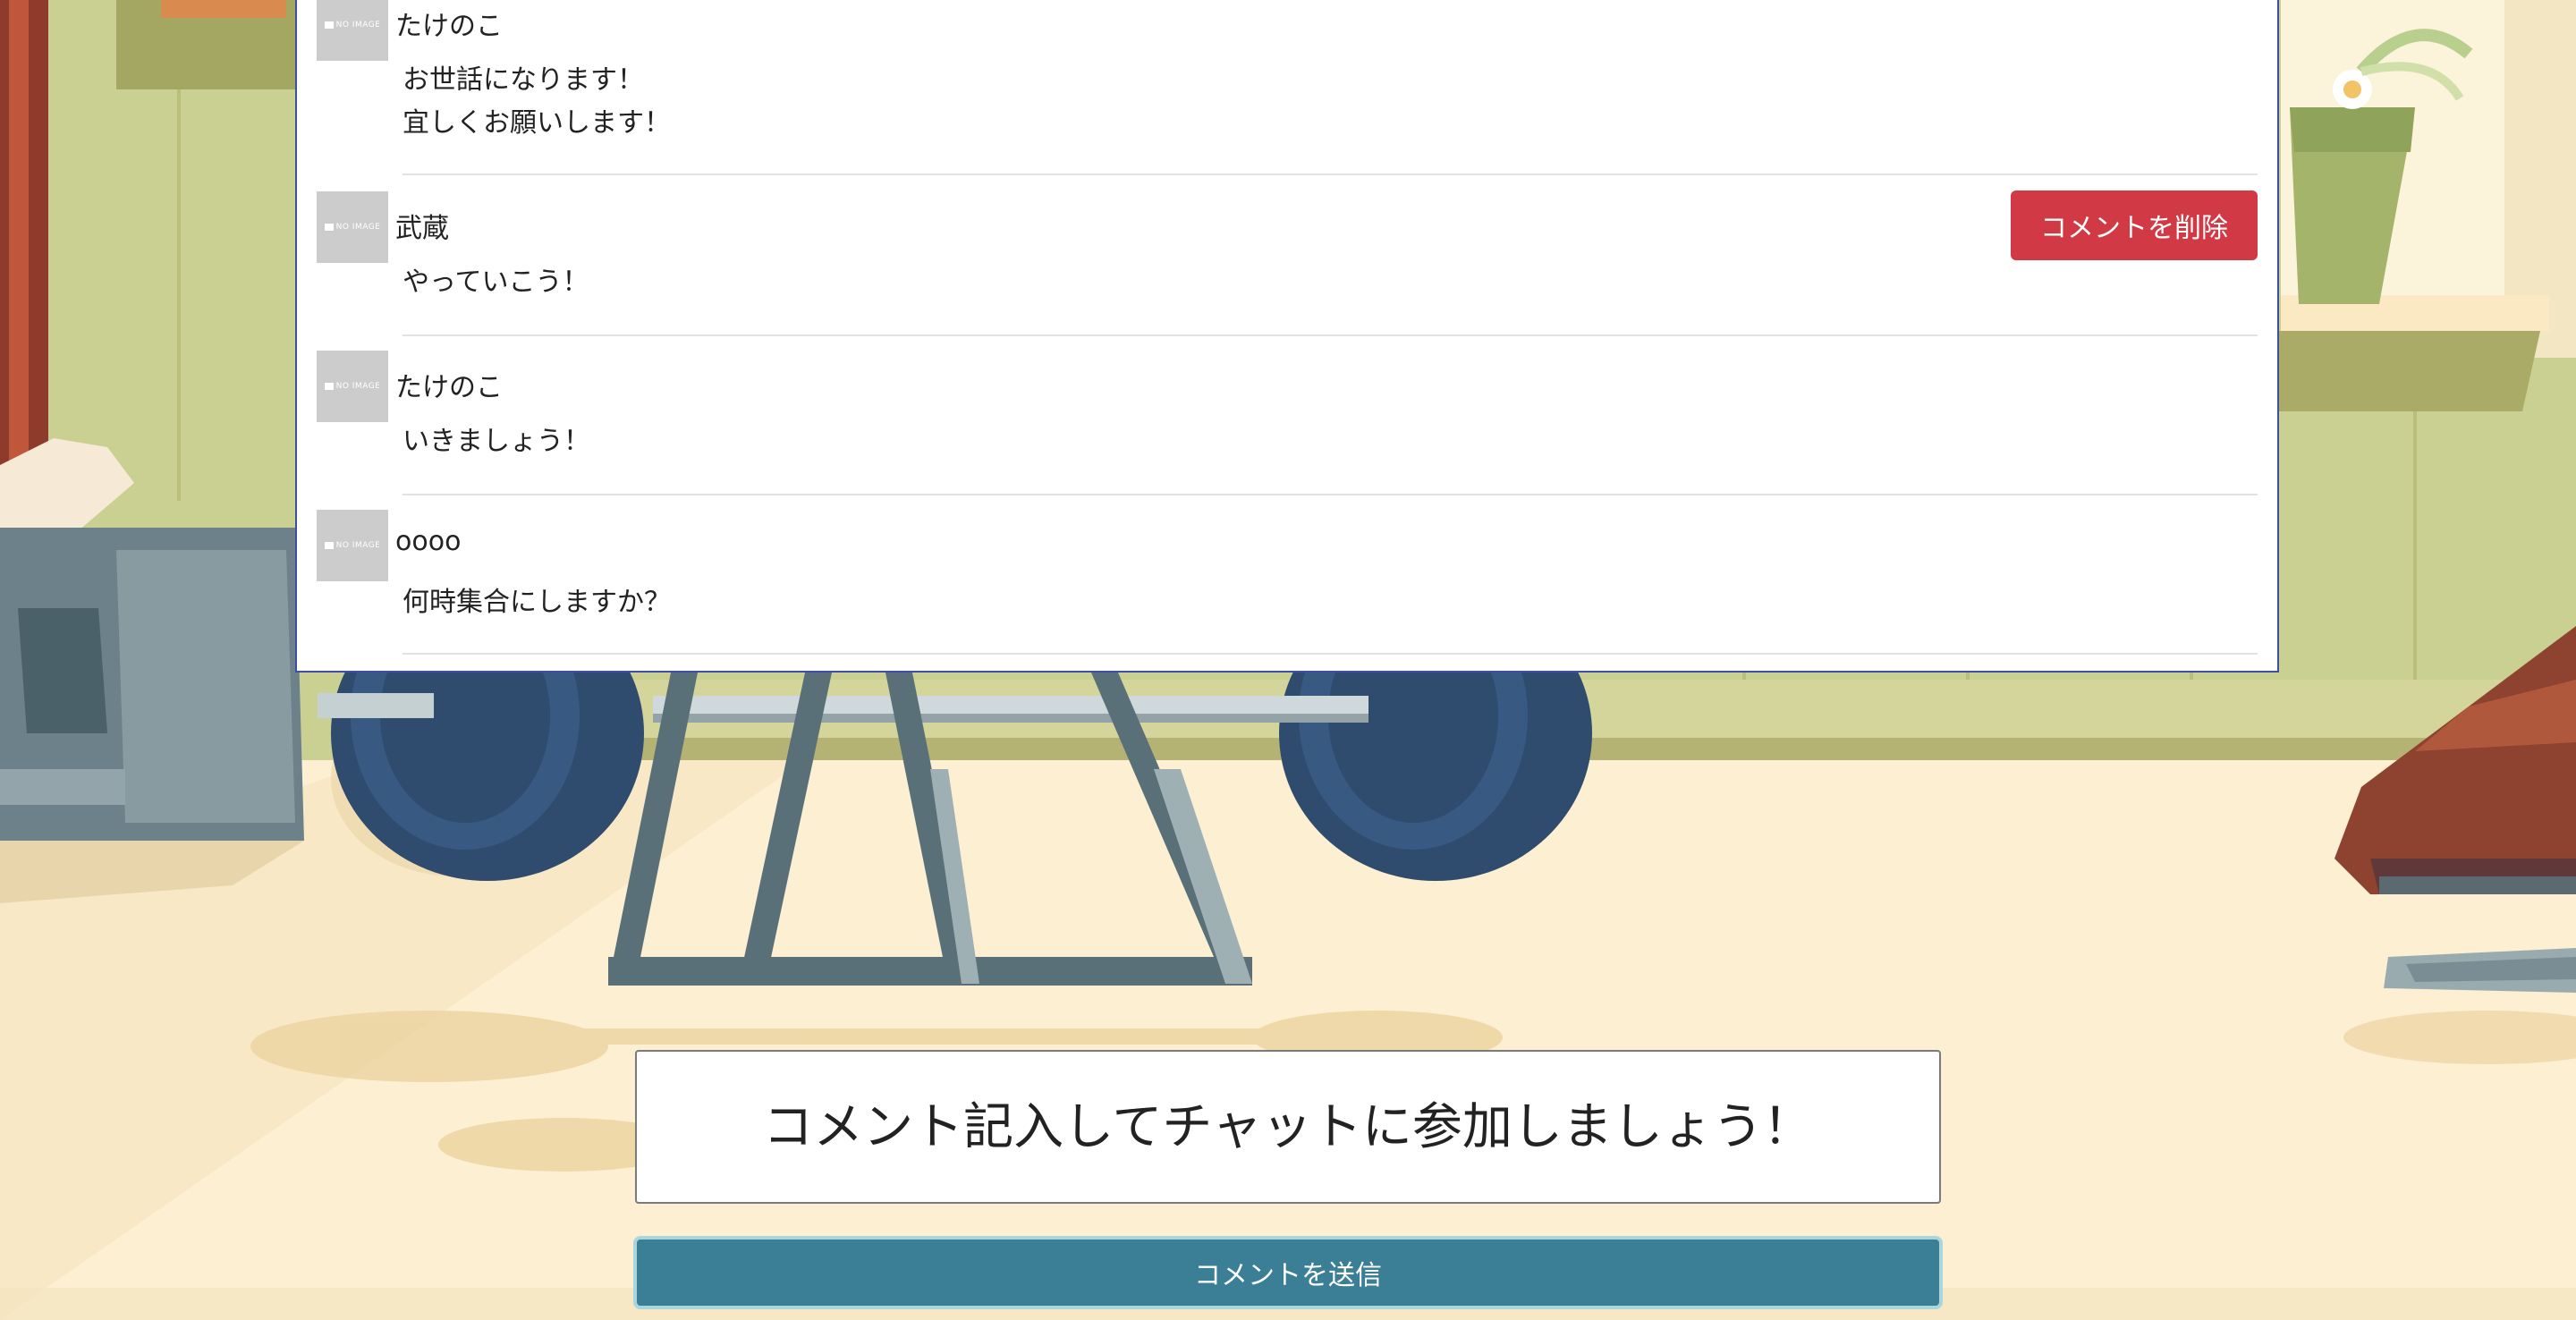  I want to click on comment-input, so click(1288, 1127).